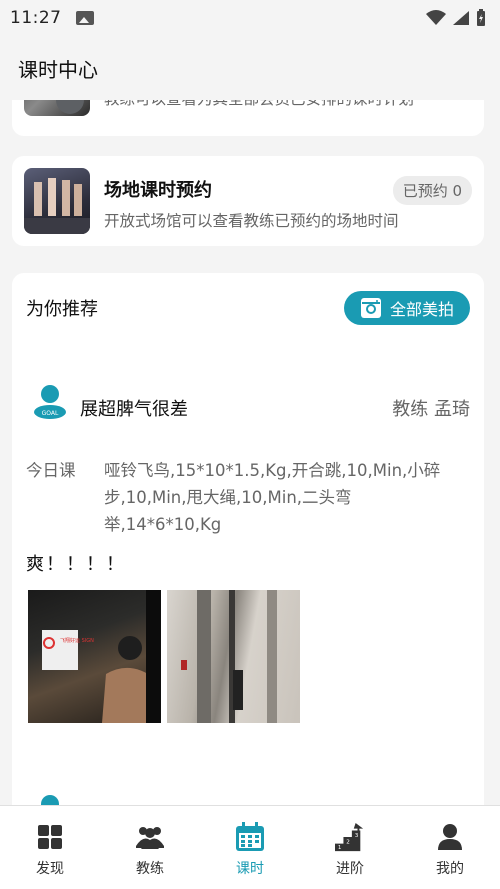 This screenshot has height=889, width=500. I want to click on venue-booking-thumbnail, so click(57, 201).